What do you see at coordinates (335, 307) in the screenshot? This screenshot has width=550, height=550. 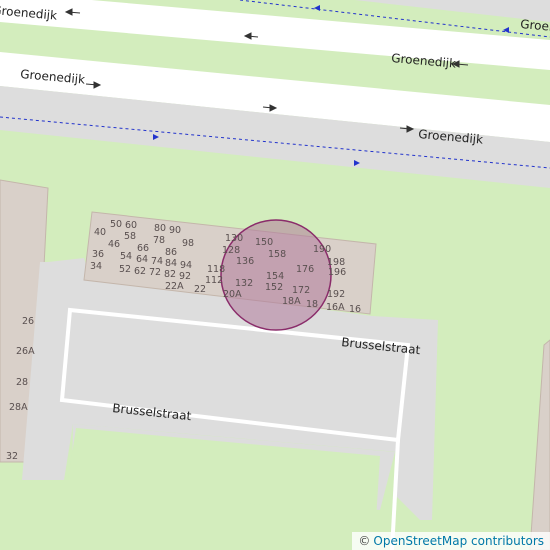 I see `house-number: 16A` at bounding box center [335, 307].